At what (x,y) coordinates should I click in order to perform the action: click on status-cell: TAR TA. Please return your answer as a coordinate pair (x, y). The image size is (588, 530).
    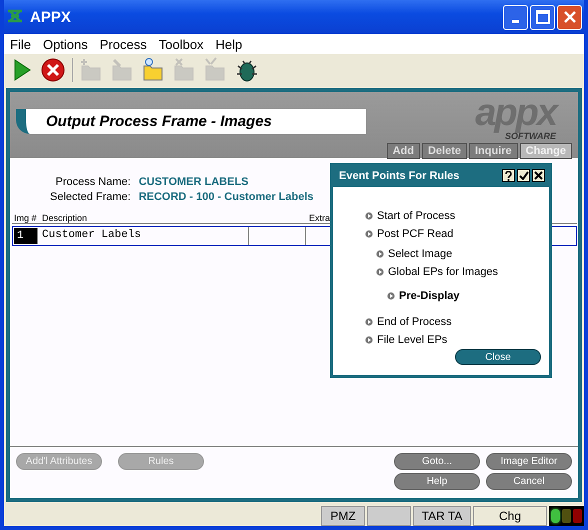
    Looking at the image, I should click on (442, 516).